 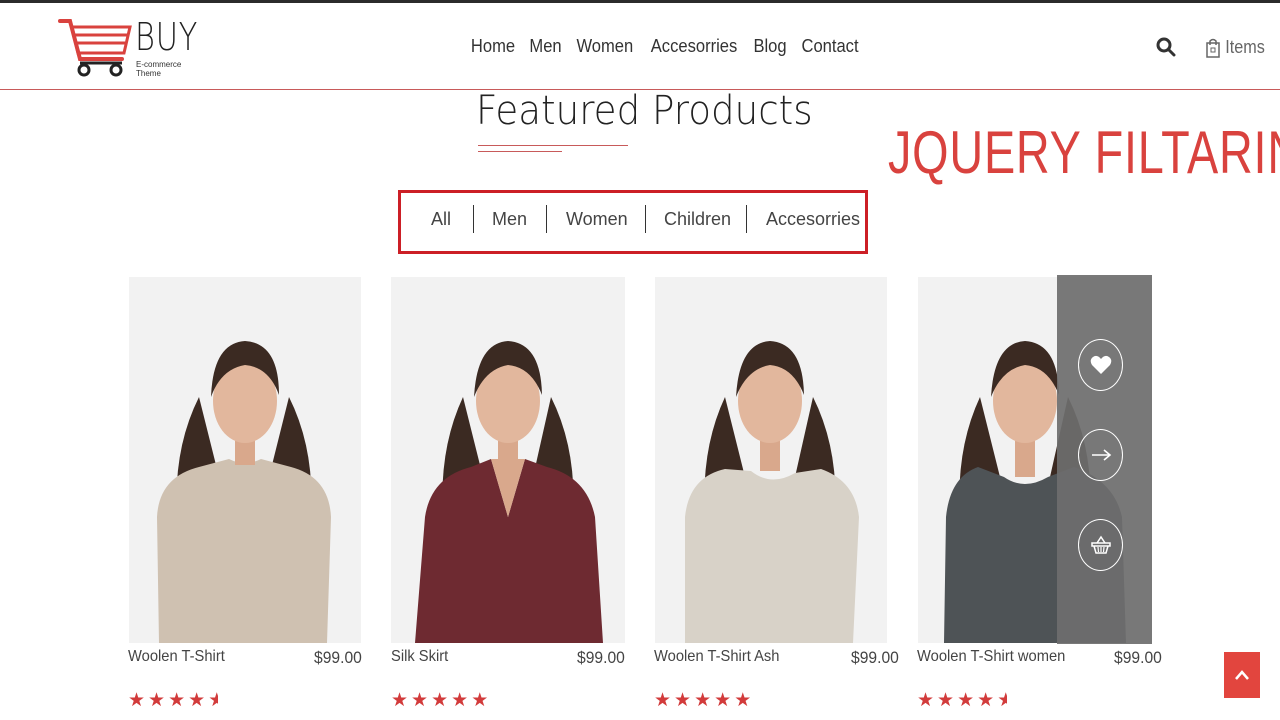 What do you see at coordinates (545, 46) in the screenshot?
I see `nav-men: Men` at bounding box center [545, 46].